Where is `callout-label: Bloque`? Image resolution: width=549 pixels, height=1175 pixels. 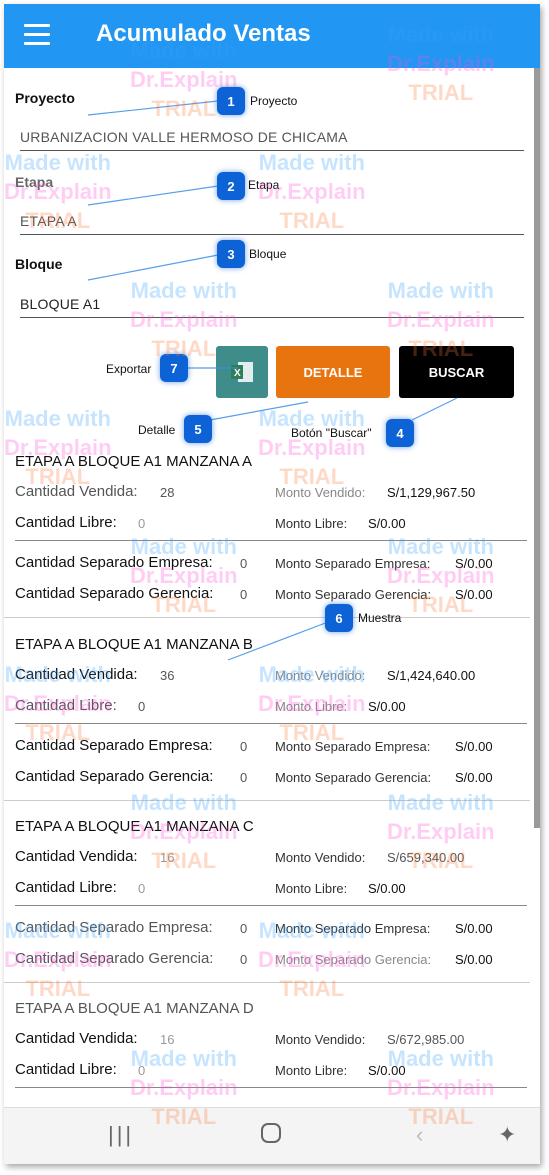 callout-label: Bloque is located at coordinates (268, 254).